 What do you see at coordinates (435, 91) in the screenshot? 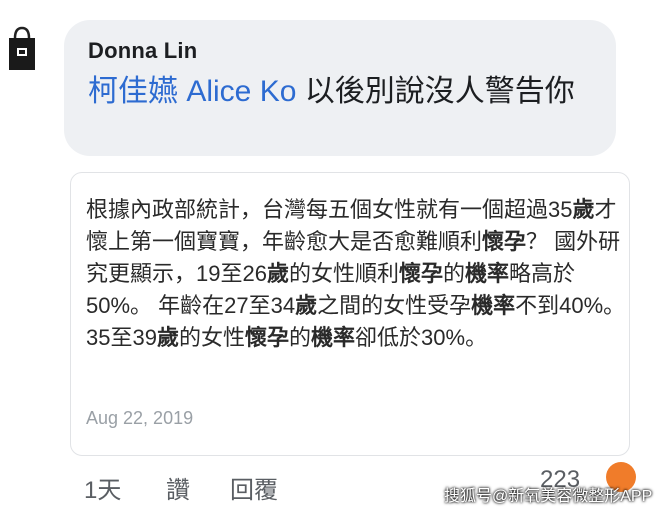
I see `comment-body: 以後別說沒人警告你` at bounding box center [435, 91].